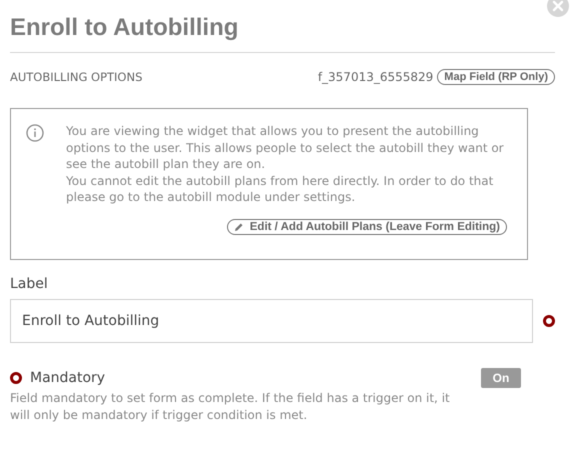  I want to click on info-icon, so click(35, 133).